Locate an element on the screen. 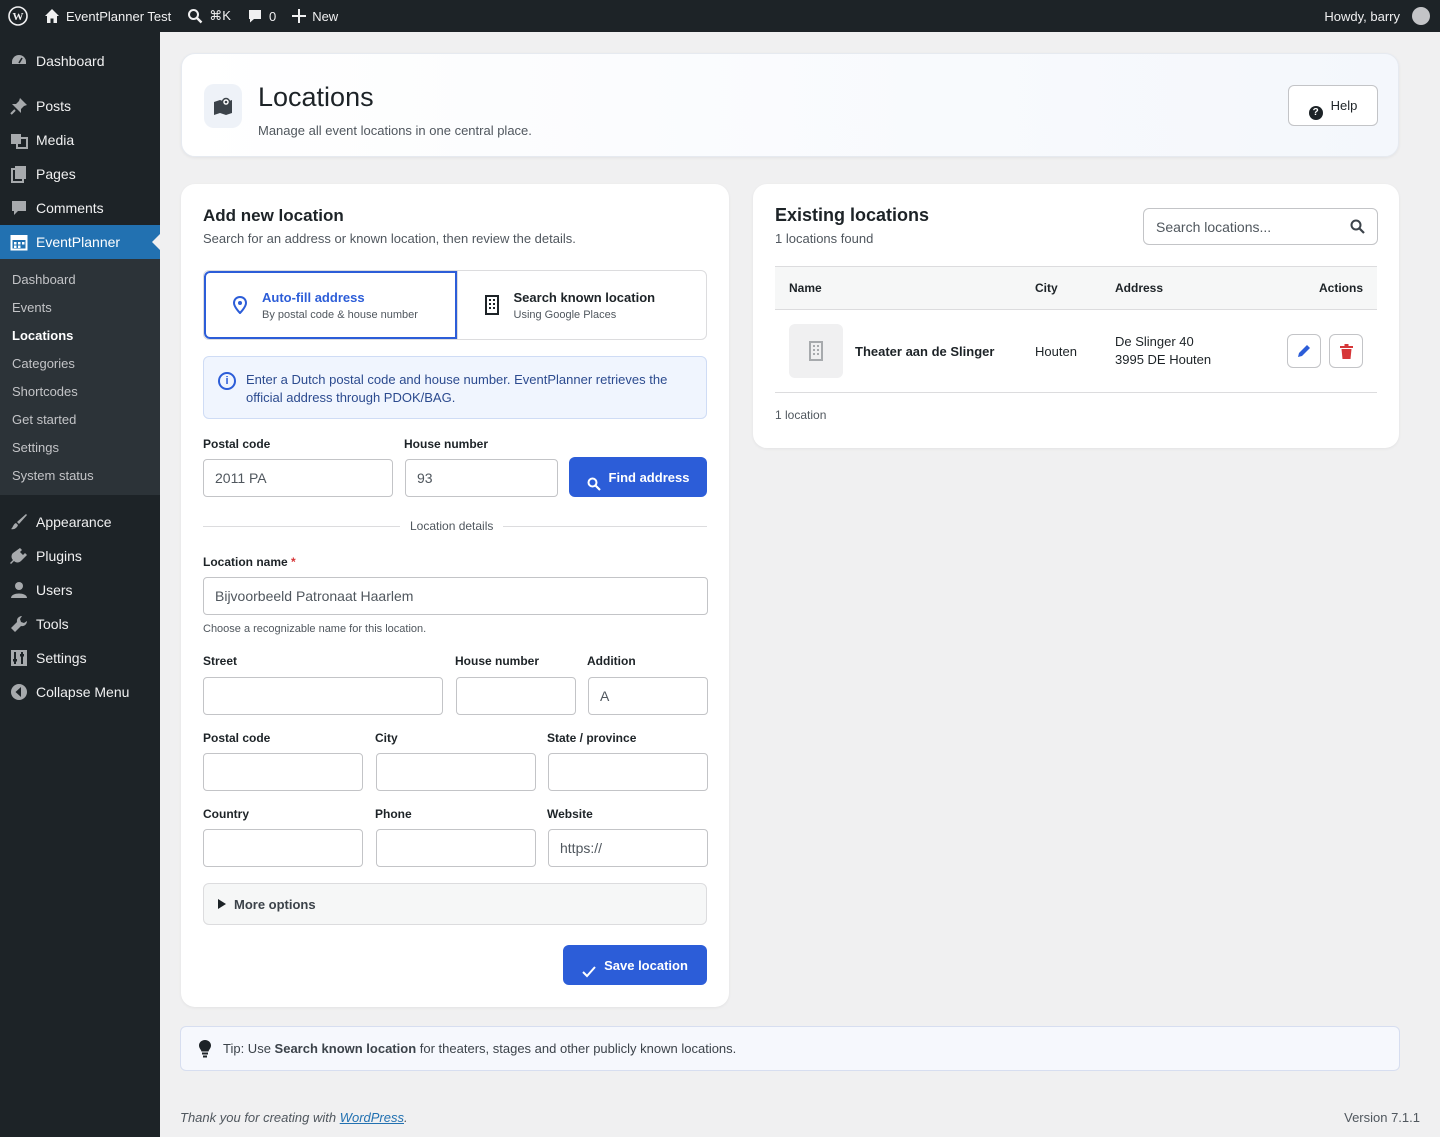 The width and height of the screenshot is (1440, 1137). wordpress-logo-button: W is located at coordinates (18, 16).